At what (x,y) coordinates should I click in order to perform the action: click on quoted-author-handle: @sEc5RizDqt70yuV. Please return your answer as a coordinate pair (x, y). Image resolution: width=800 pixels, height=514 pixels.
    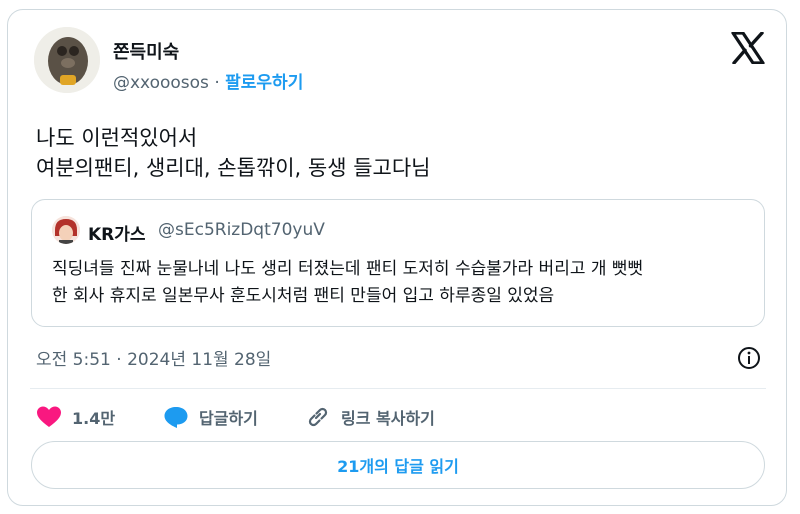
    Looking at the image, I should click on (241, 230).